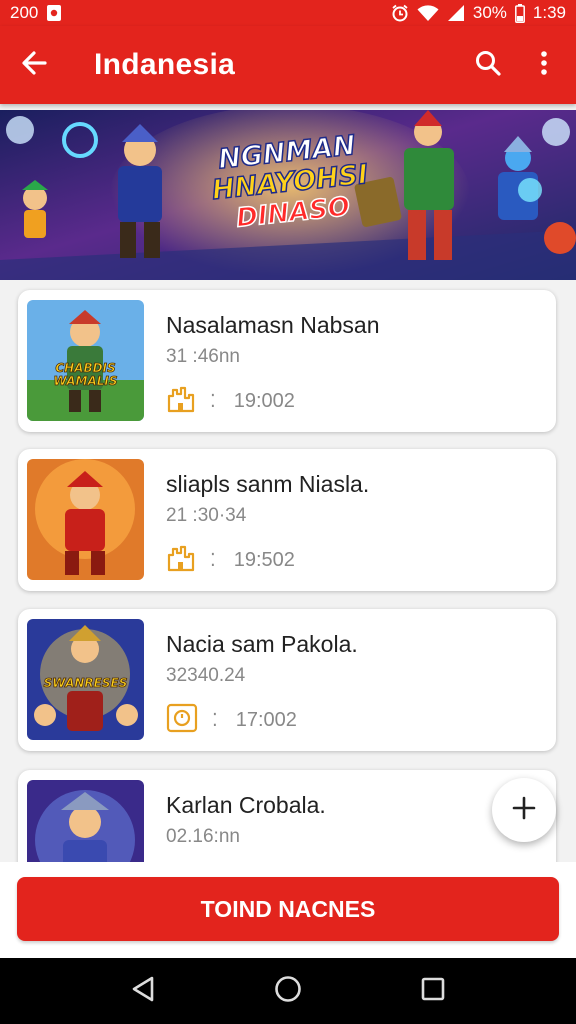 This screenshot has width=576, height=1024. I want to click on search-icon, so click(488, 65).